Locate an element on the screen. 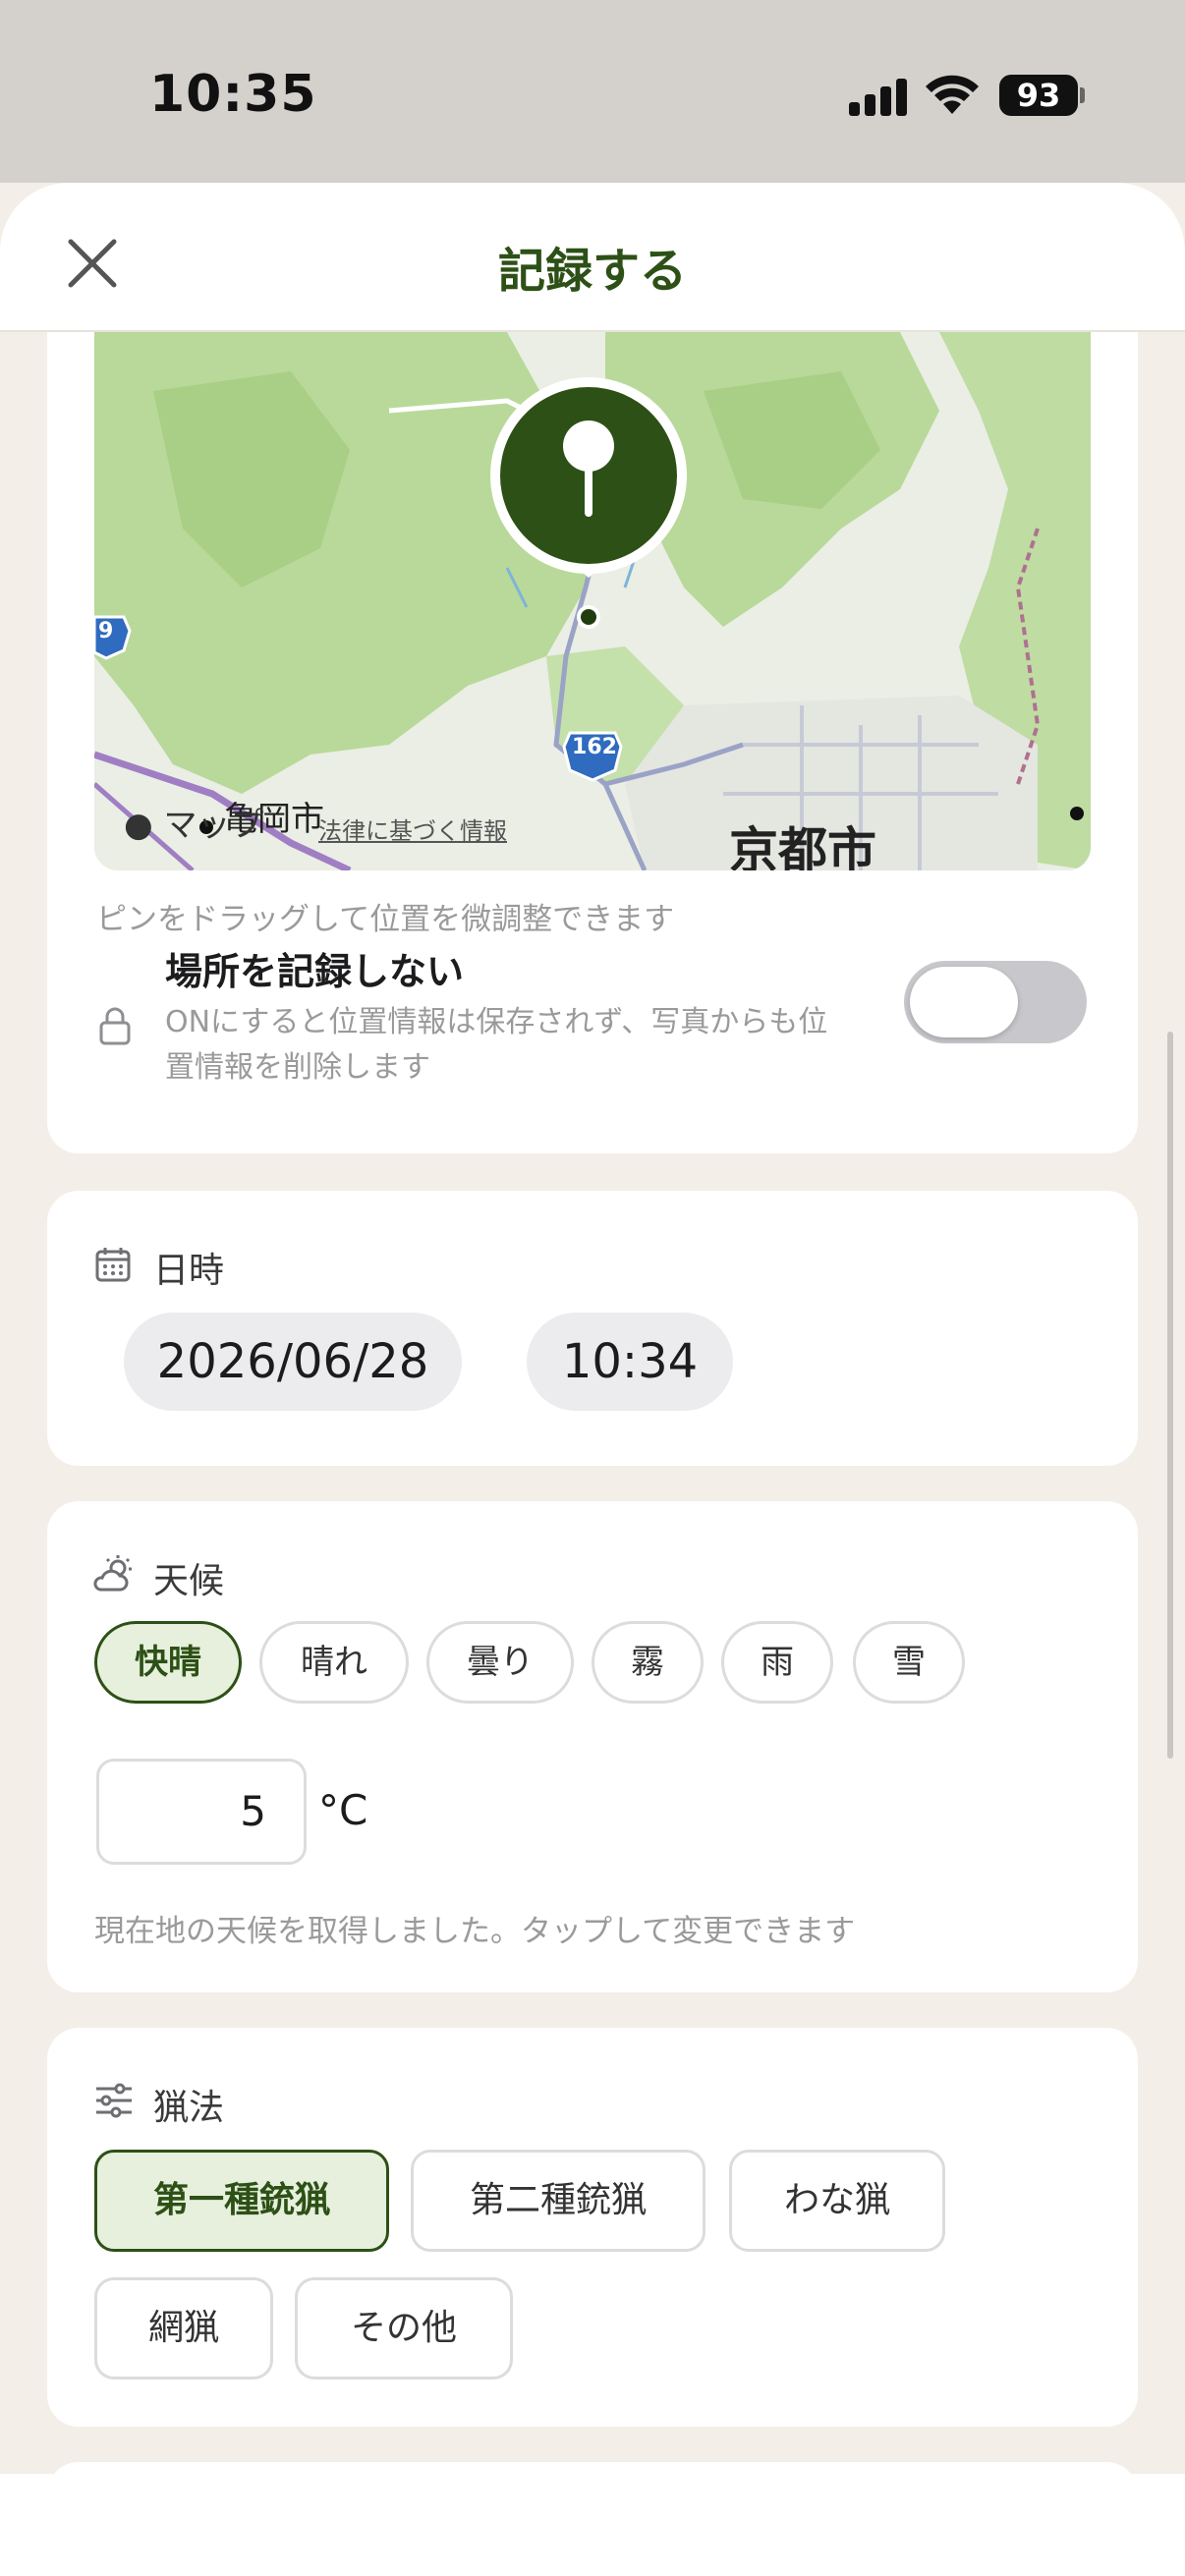  datetime-title: 日時 is located at coordinates (189, 1271).